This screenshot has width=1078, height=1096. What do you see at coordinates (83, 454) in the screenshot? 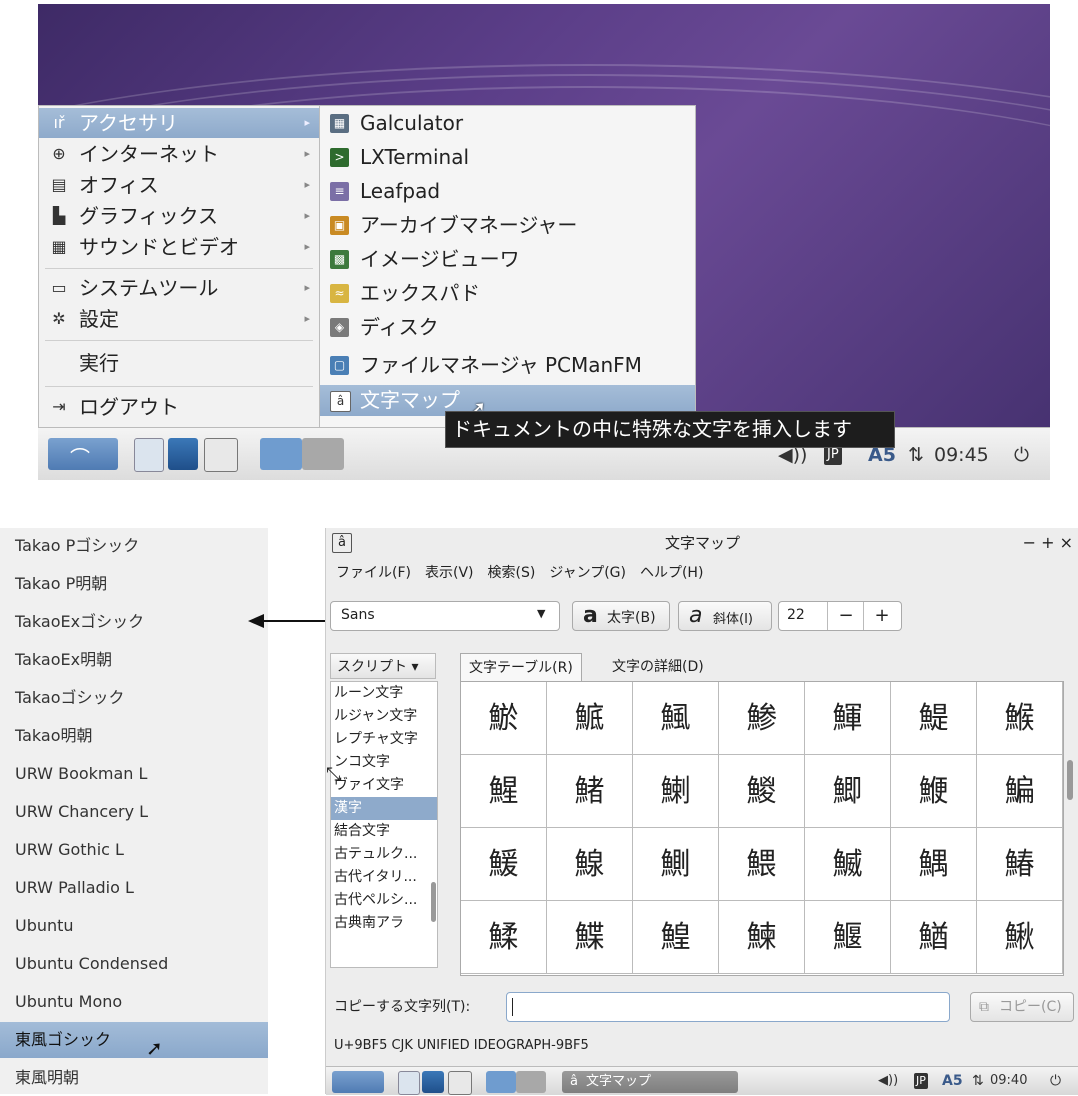
I see `start-menu-button: ⌒` at bounding box center [83, 454].